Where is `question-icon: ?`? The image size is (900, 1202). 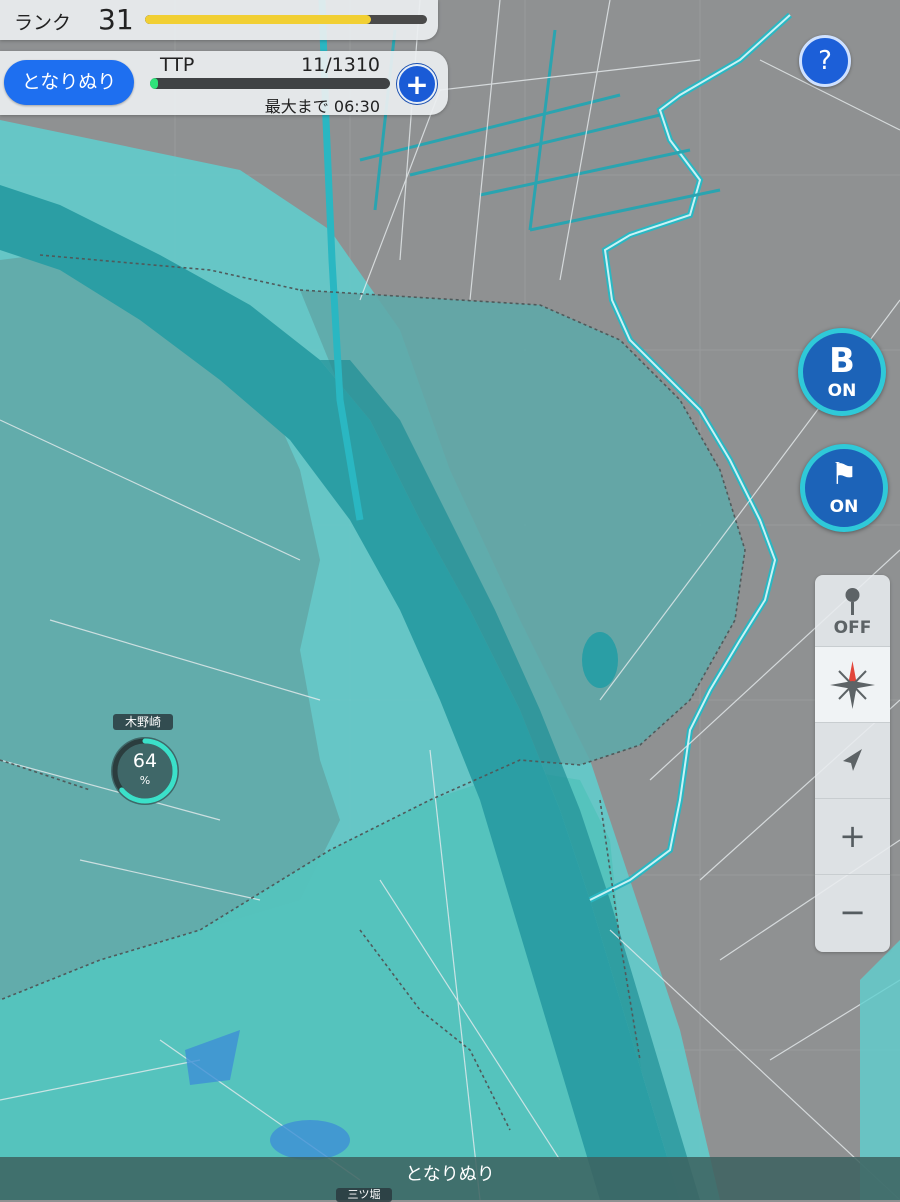
question-icon: ? is located at coordinates (825, 61).